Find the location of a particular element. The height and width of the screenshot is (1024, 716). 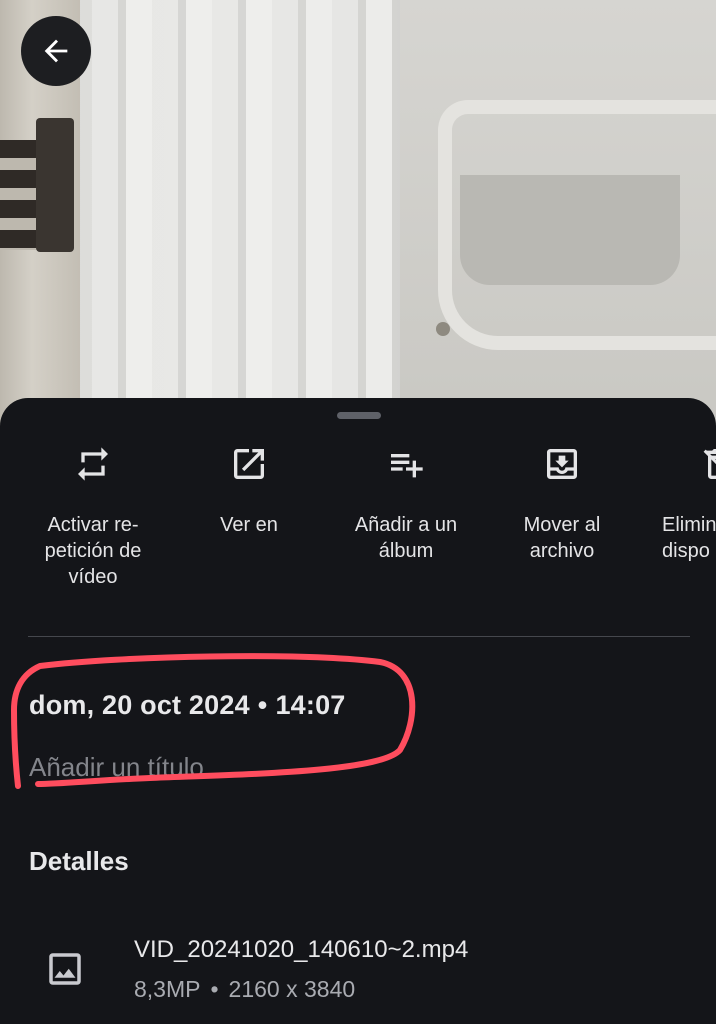

file-megapixels: 8,3MP is located at coordinates (167, 989).